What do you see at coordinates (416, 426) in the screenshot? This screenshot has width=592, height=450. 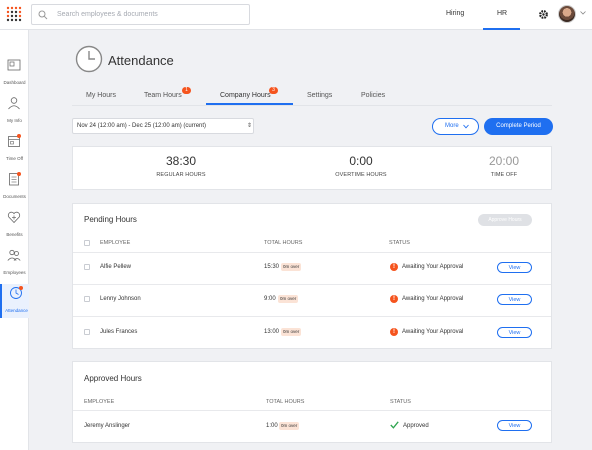 I see `status-text: Approved` at bounding box center [416, 426].